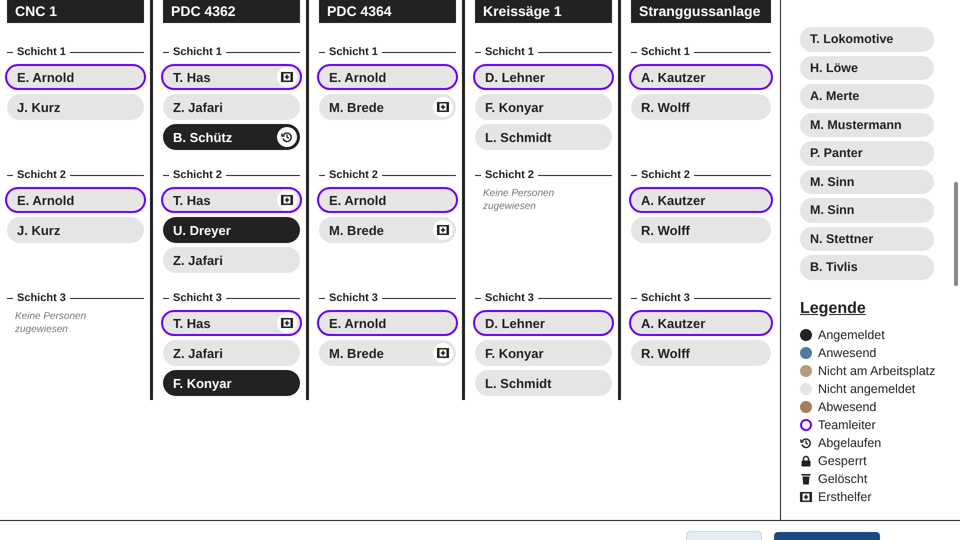  What do you see at coordinates (833, 309) in the screenshot?
I see `legend-title: Legende` at bounding box center [833, 309].